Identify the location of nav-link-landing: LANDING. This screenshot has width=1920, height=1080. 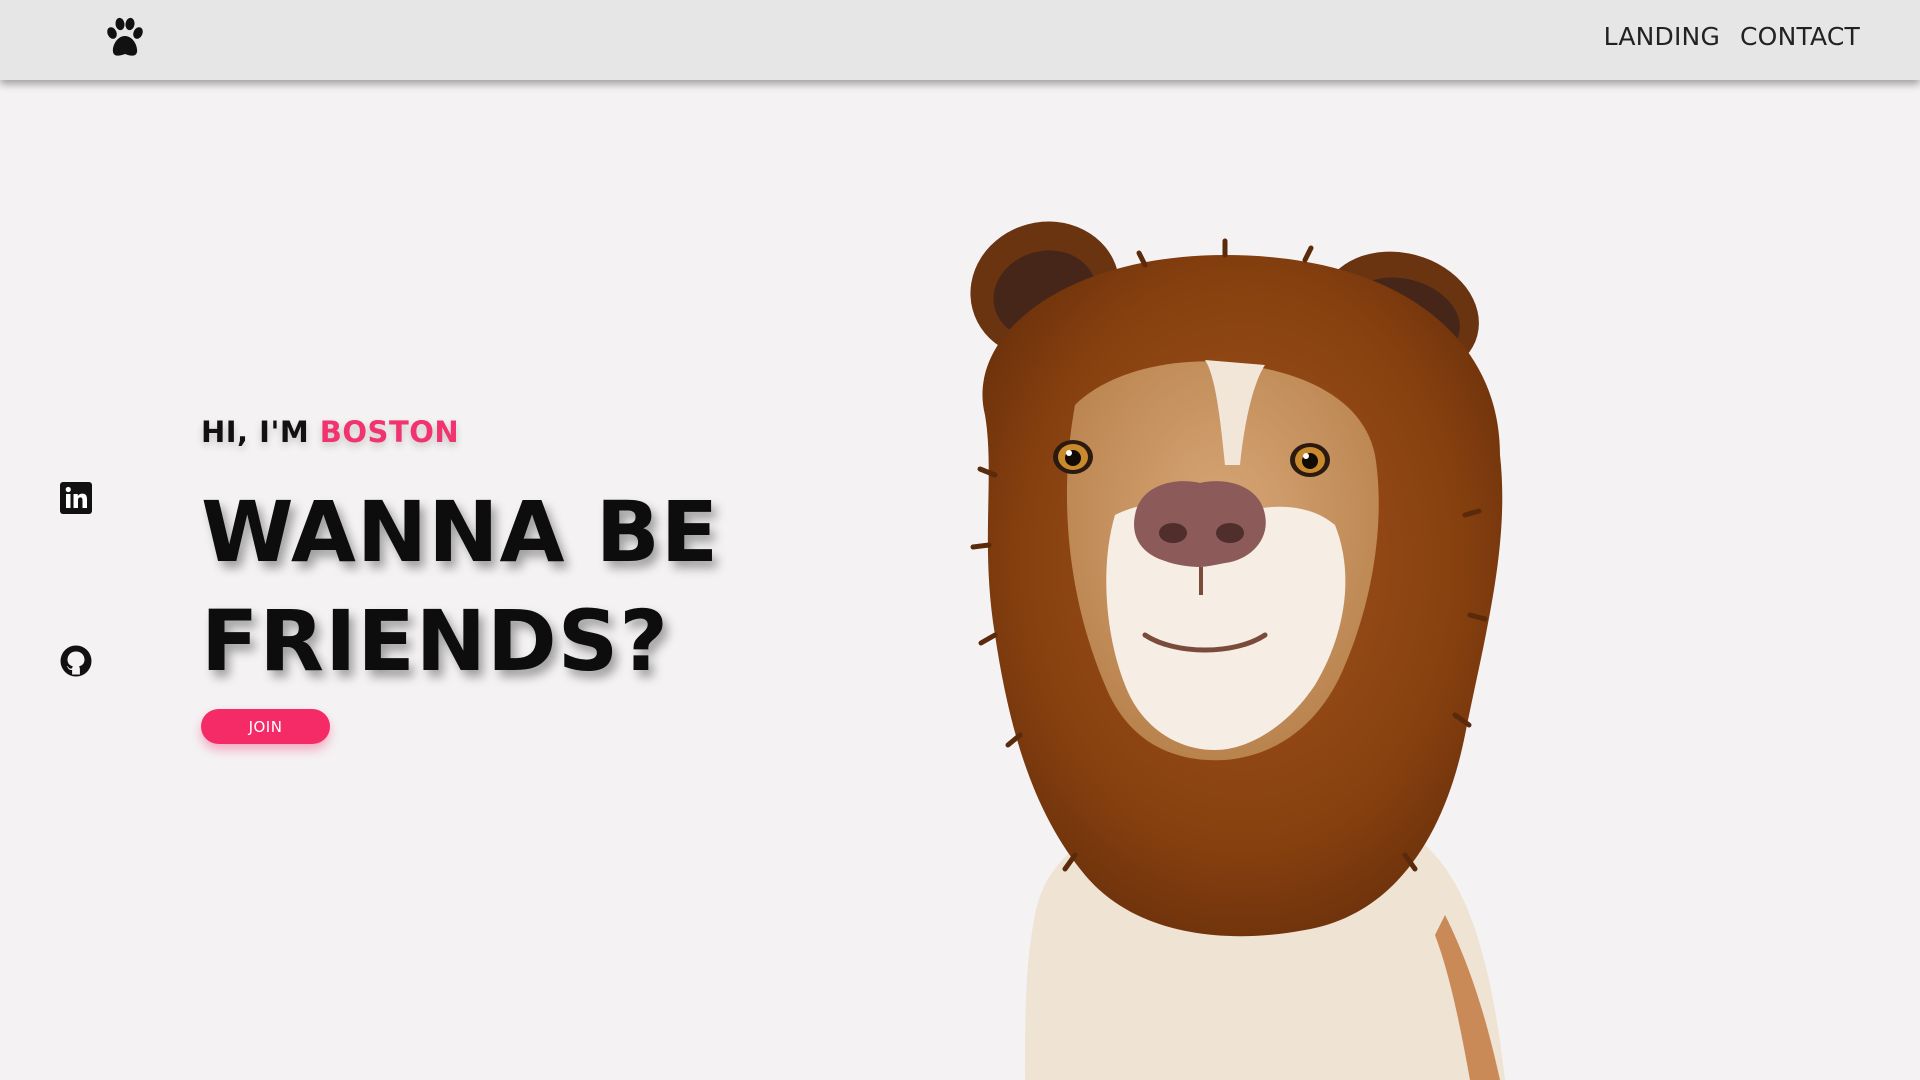
(1662, 36).